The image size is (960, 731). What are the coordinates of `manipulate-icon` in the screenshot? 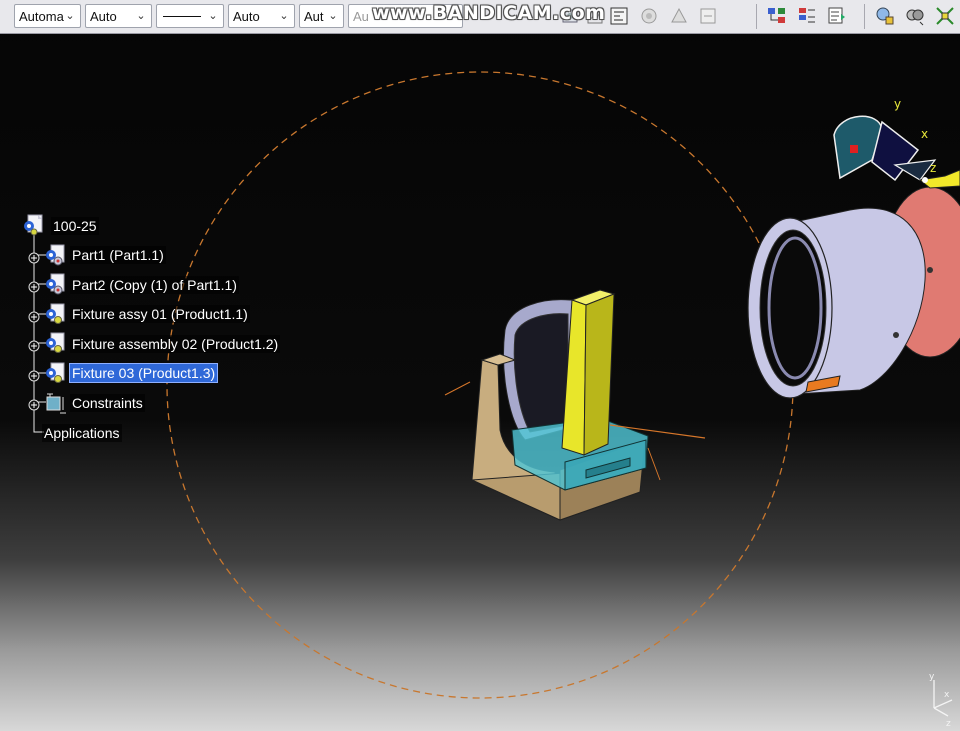 It's located at (649, 16).